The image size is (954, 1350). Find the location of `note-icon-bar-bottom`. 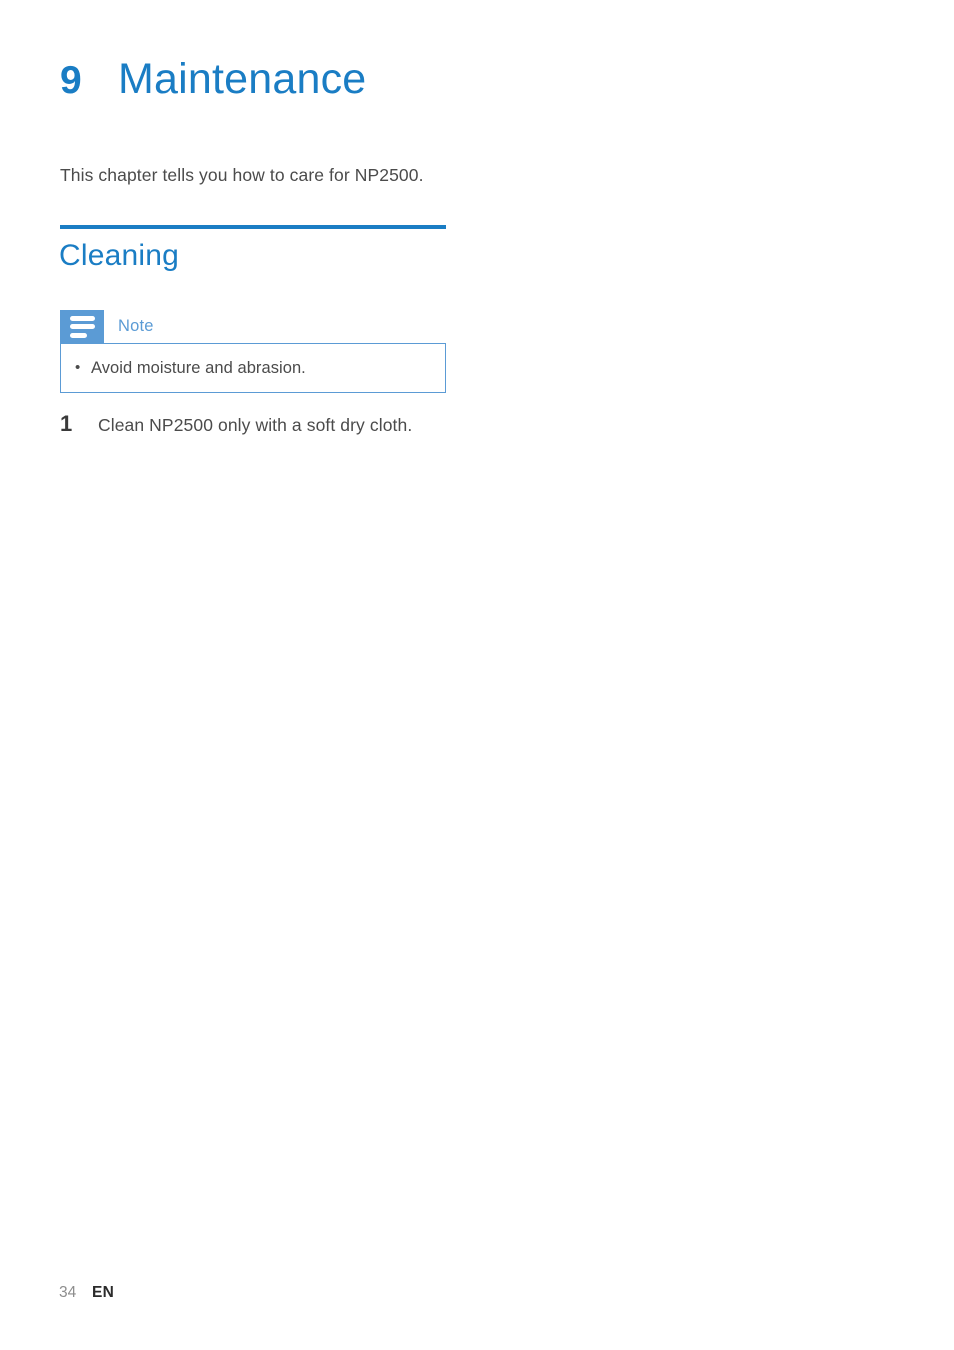

note-icon-bar-bottom is located at coordinates (78, 335).